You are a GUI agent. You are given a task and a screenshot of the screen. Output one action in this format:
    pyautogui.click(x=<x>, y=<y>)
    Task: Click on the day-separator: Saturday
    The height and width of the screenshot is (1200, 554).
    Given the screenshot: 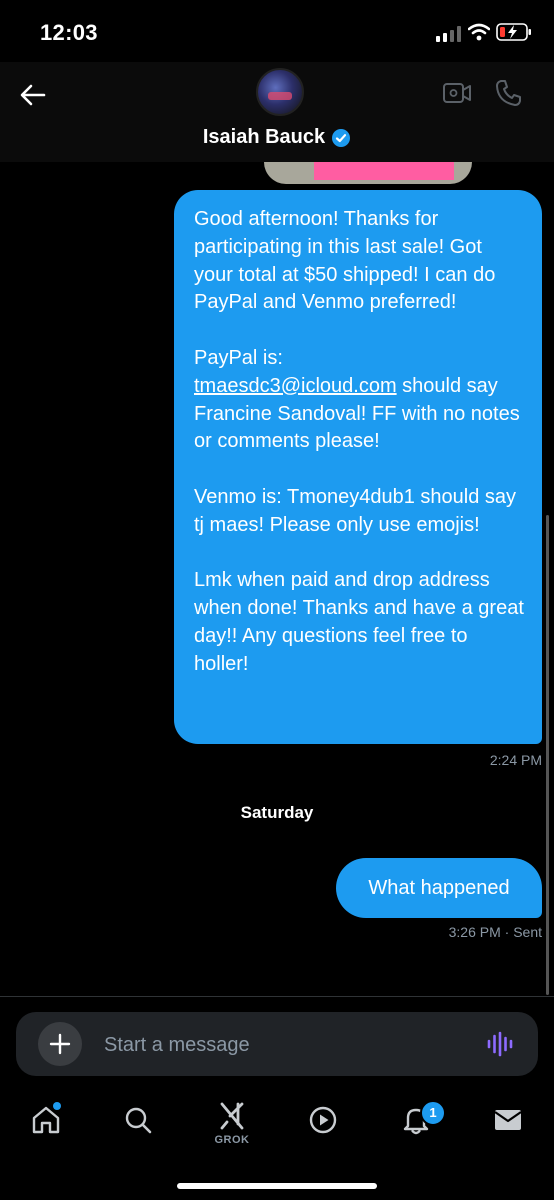 What is the action you would take?
    pyautogui.click(x=277, y=812)
    